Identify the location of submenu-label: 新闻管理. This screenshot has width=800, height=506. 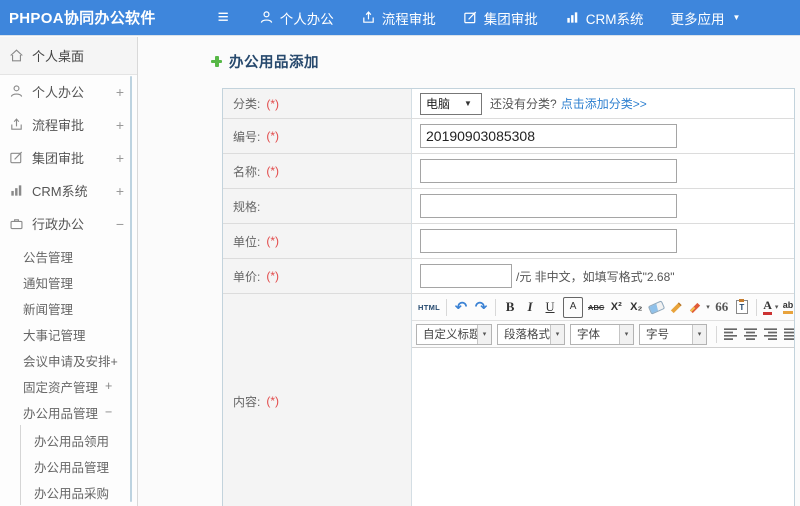
(48, 309).